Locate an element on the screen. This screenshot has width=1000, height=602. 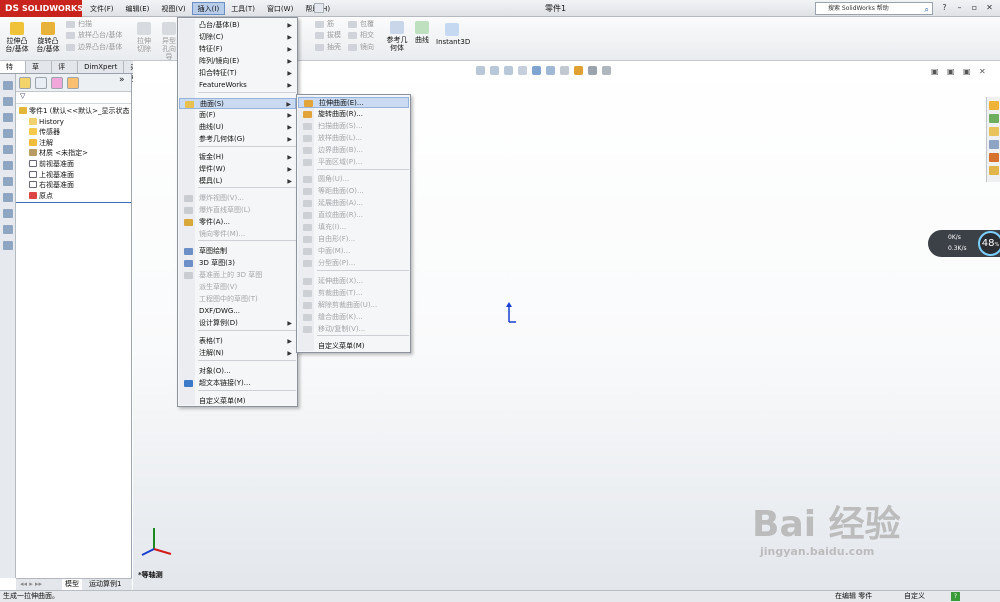
tab-sketch: 草图 is located at coordinates (39, 72).